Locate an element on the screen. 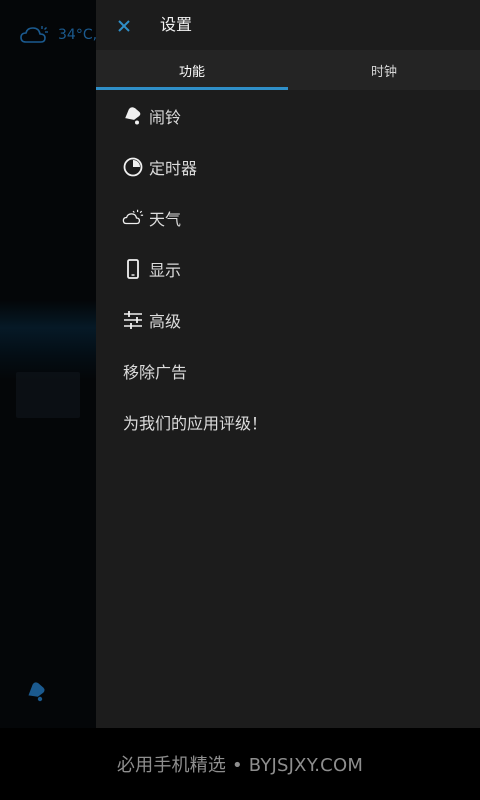  timer-icon is located at coordinates (133, 167).